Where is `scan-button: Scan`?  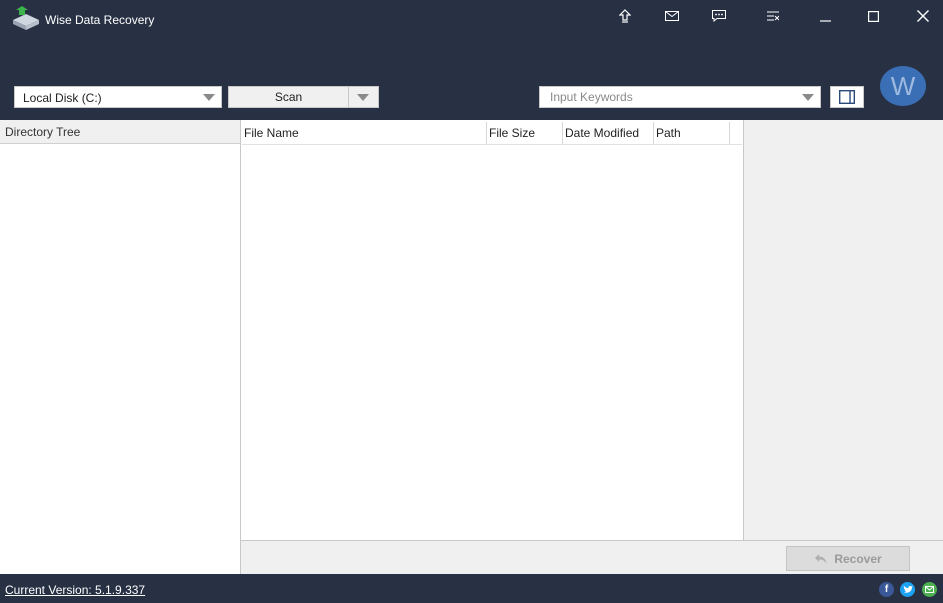 scan-button: Scan is located at coordinates (288, 97).